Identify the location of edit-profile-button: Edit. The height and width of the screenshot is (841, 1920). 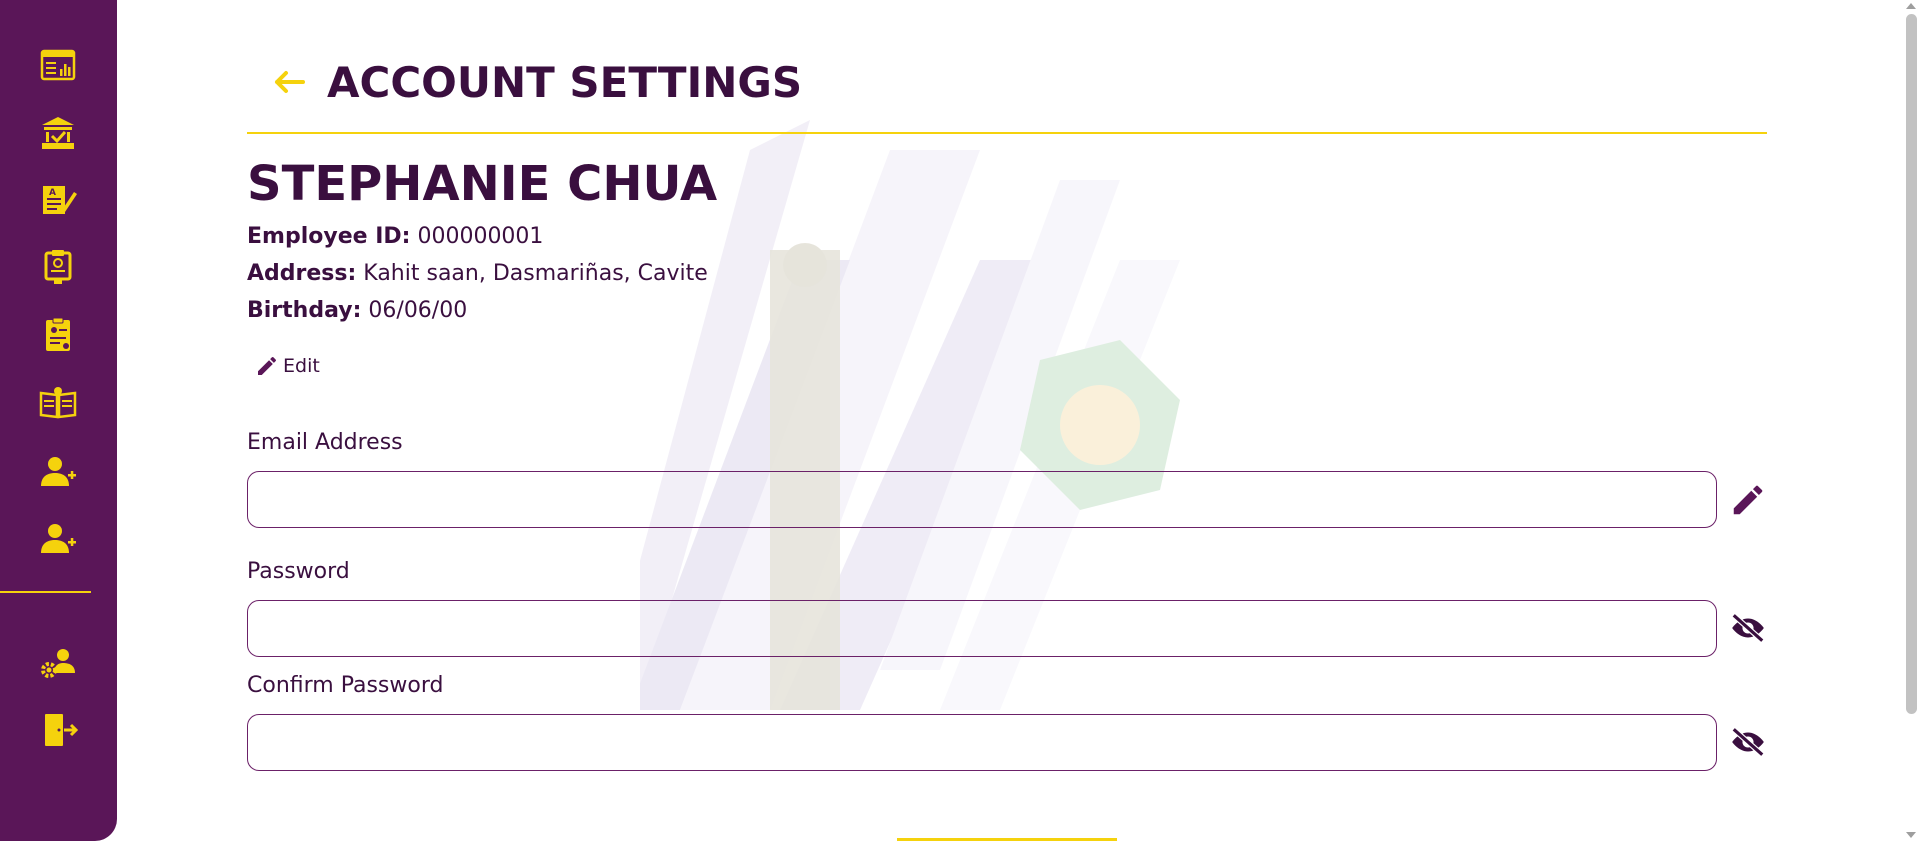
(287, 366).